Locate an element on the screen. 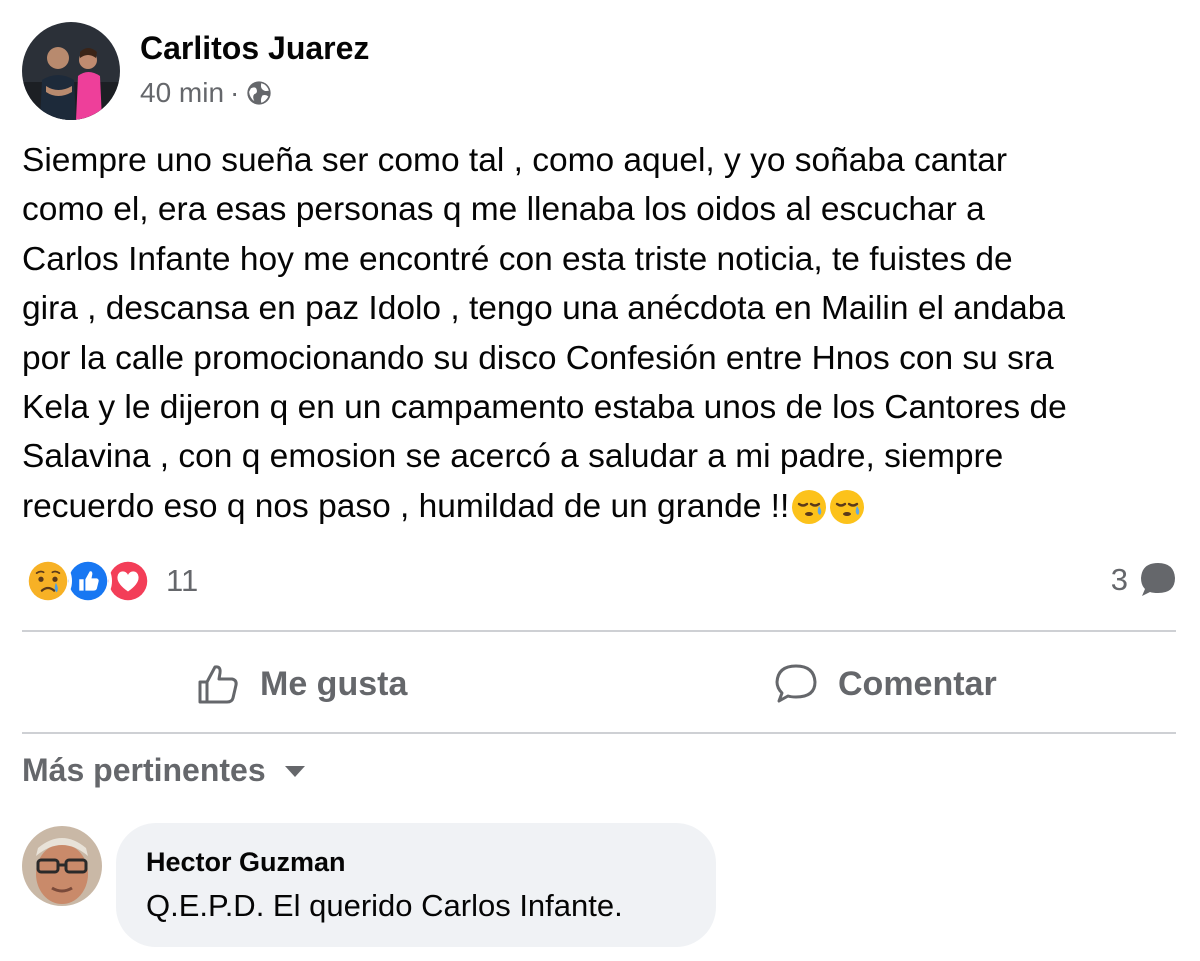 The image size is (1200, 961). comment-sort-dropdown: Más pertinentes is located at coordinates (165, 770).